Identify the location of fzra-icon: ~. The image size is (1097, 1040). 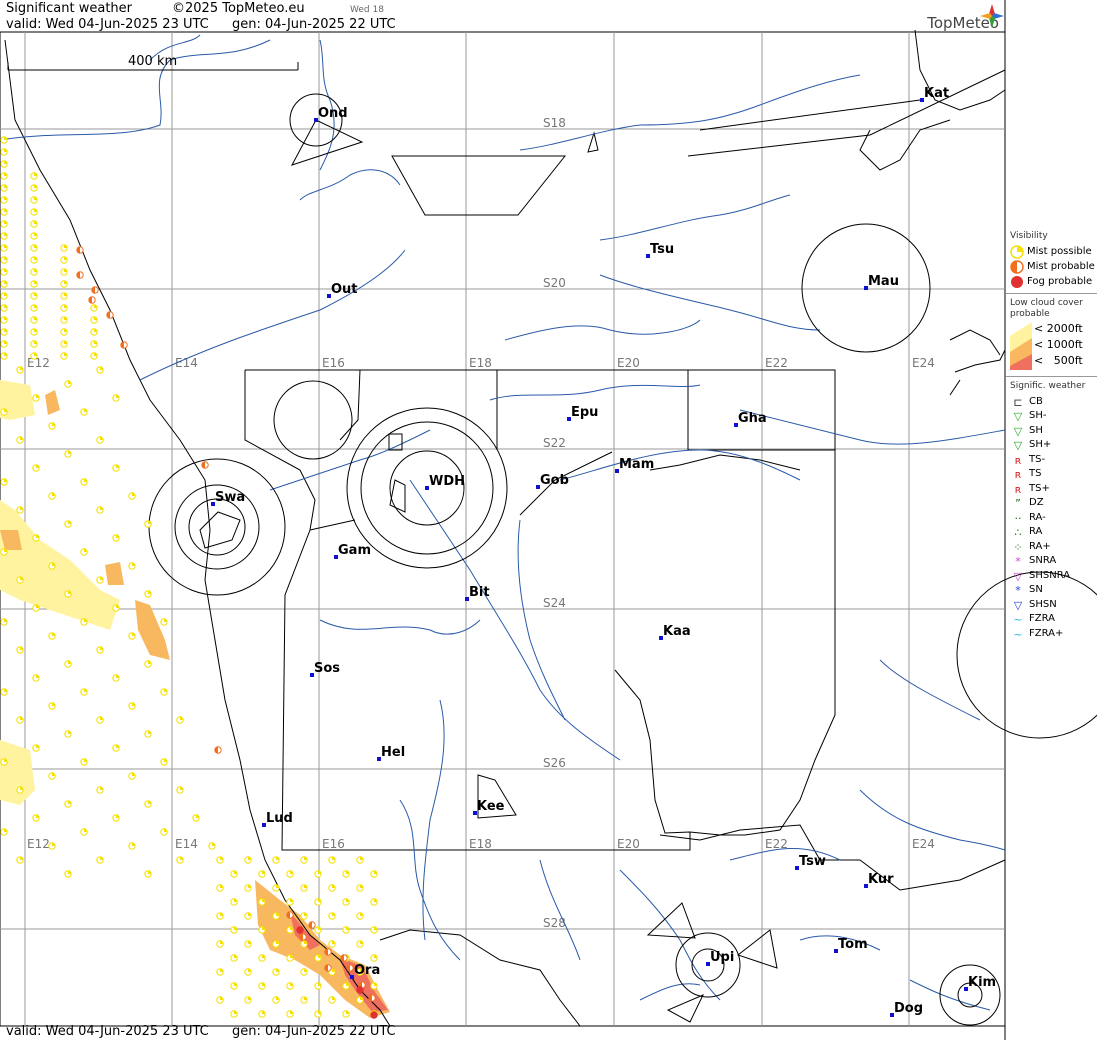
(1017, 619).